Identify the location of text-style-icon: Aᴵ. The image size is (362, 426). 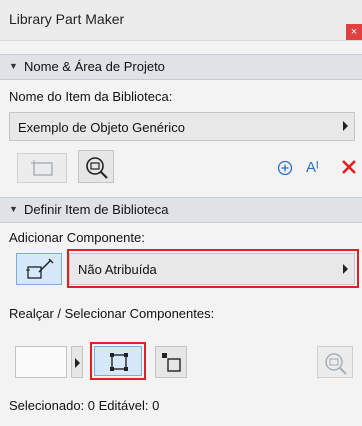
(312, 167).